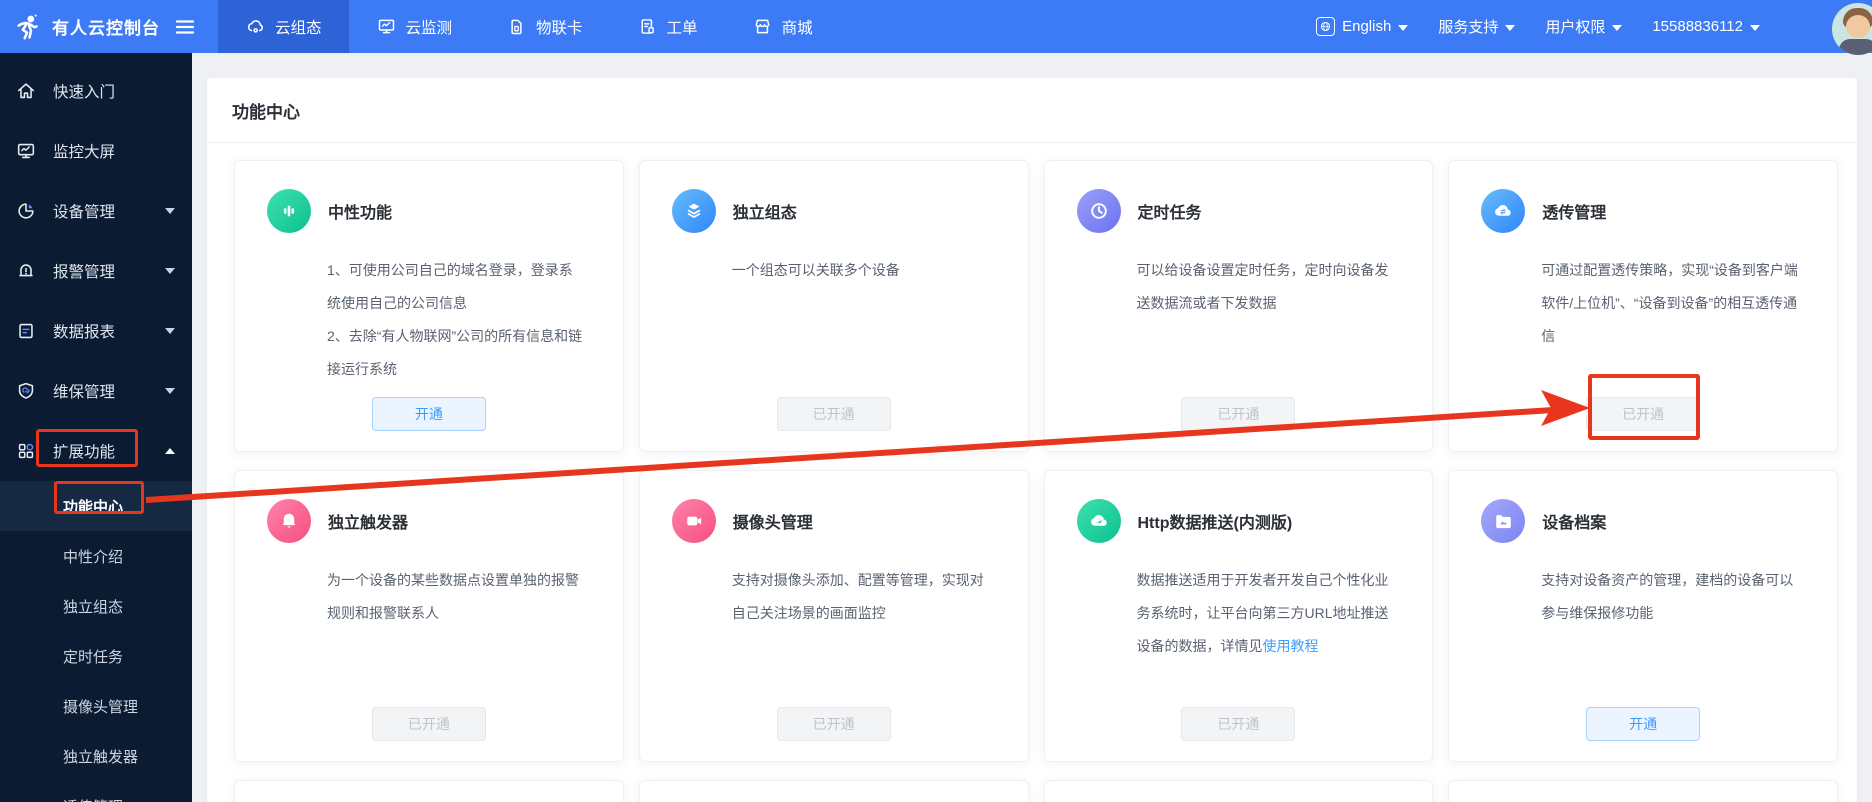  I want to click on home-icon, so click(26, 91).